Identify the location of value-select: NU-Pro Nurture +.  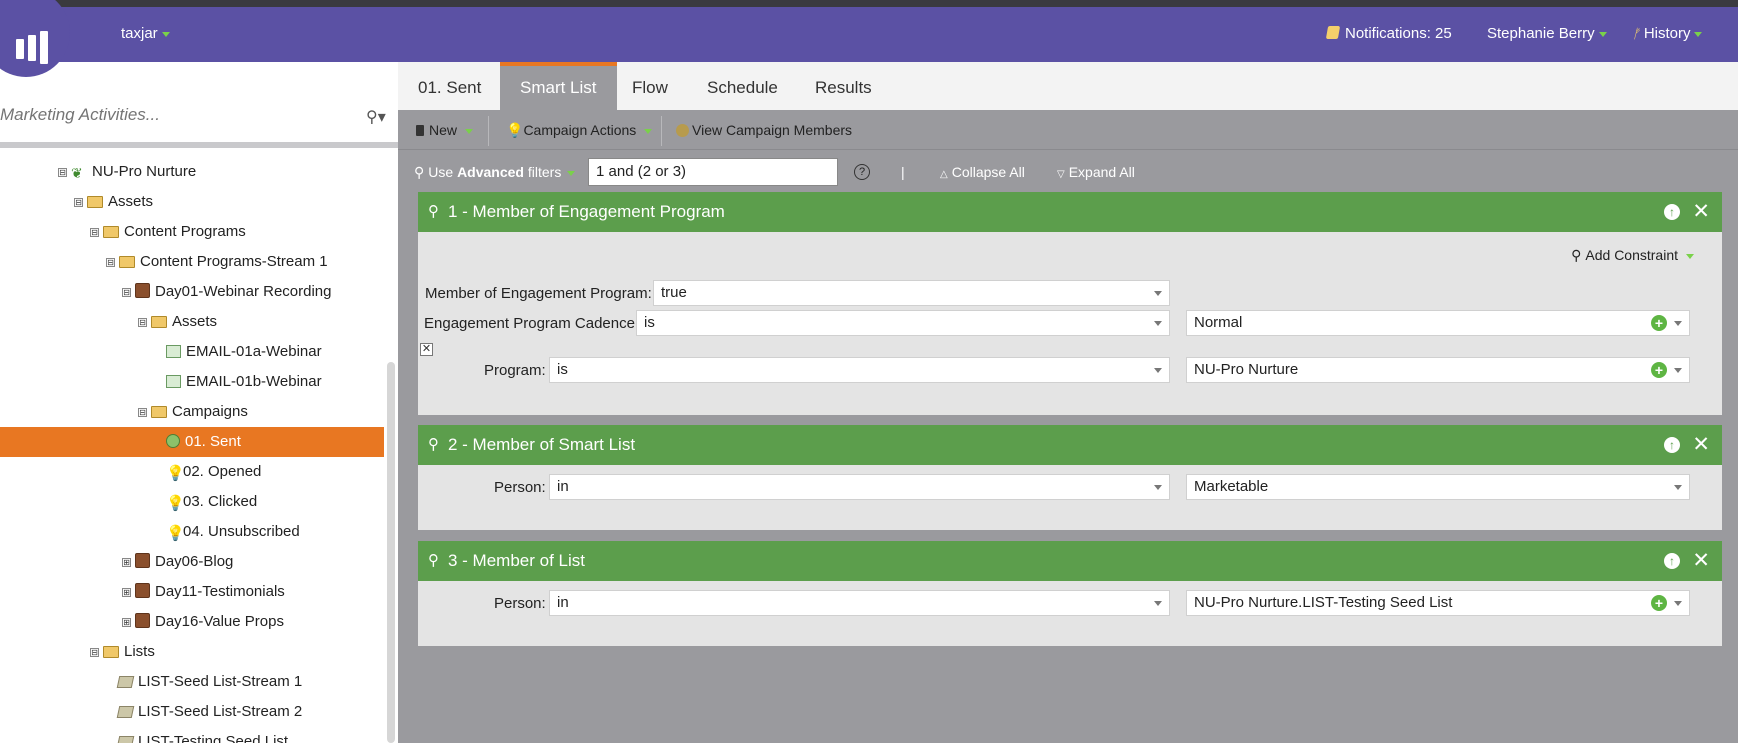
(1438, 370).